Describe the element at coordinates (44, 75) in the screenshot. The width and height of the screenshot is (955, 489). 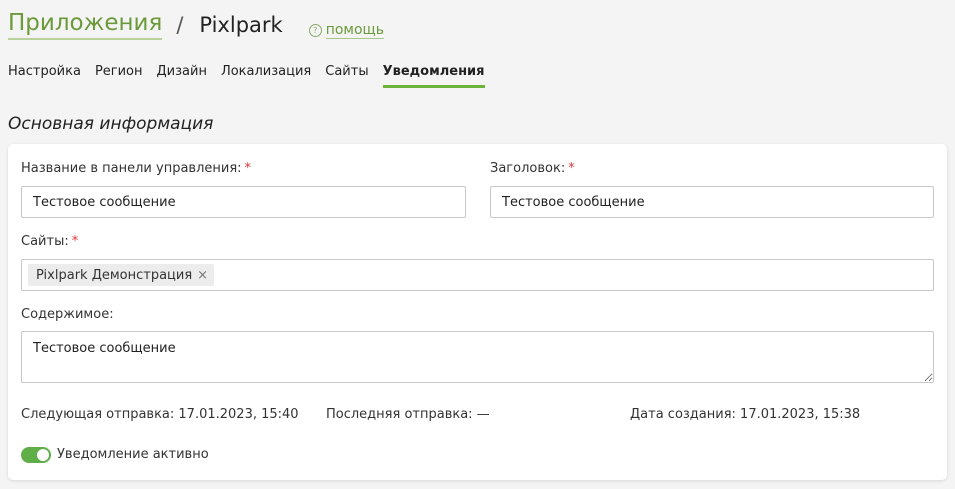
I see `tab-settings: Настройка` at that location.